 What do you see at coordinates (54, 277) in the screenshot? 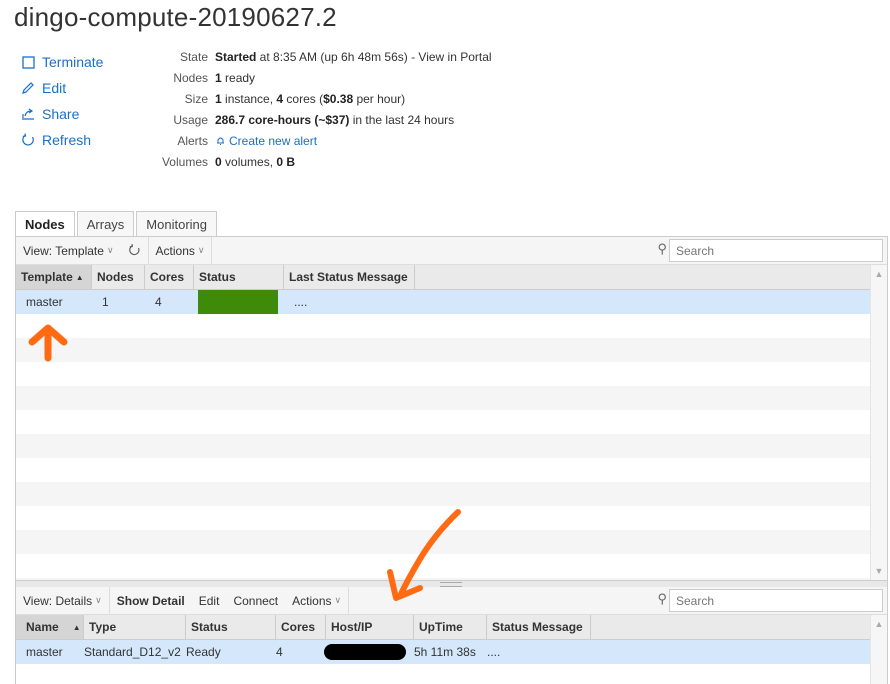
I see `column-template: Template ▲` at bounding box center [54, 277].